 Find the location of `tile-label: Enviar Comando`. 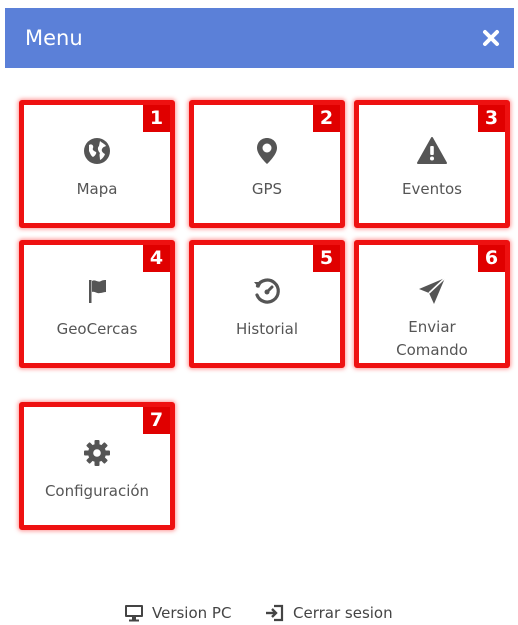

tile-label: Enviar Comando is located at coordinates (432, 338).